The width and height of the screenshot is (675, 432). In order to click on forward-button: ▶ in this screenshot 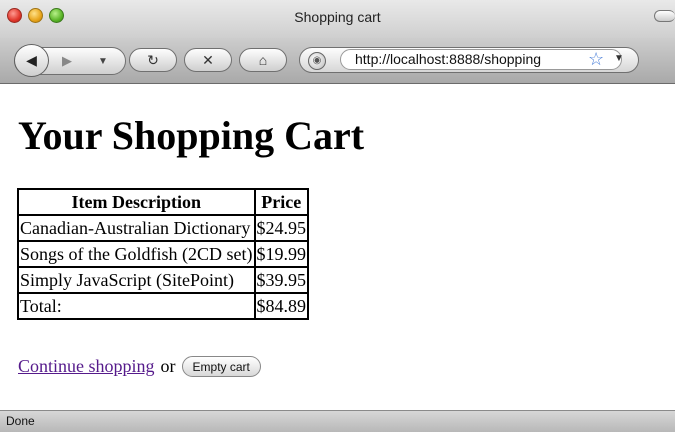, I will do `click(67, 61)`.